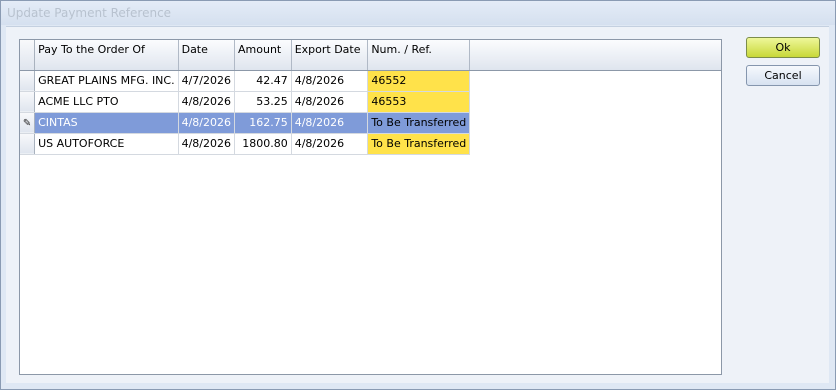 The height and width of the screenshot is (390, 836). What do you see at coordinates (263, 102) in the screenshot?
I see `cell-amount: 53.25` at bounding box center [263, 102].